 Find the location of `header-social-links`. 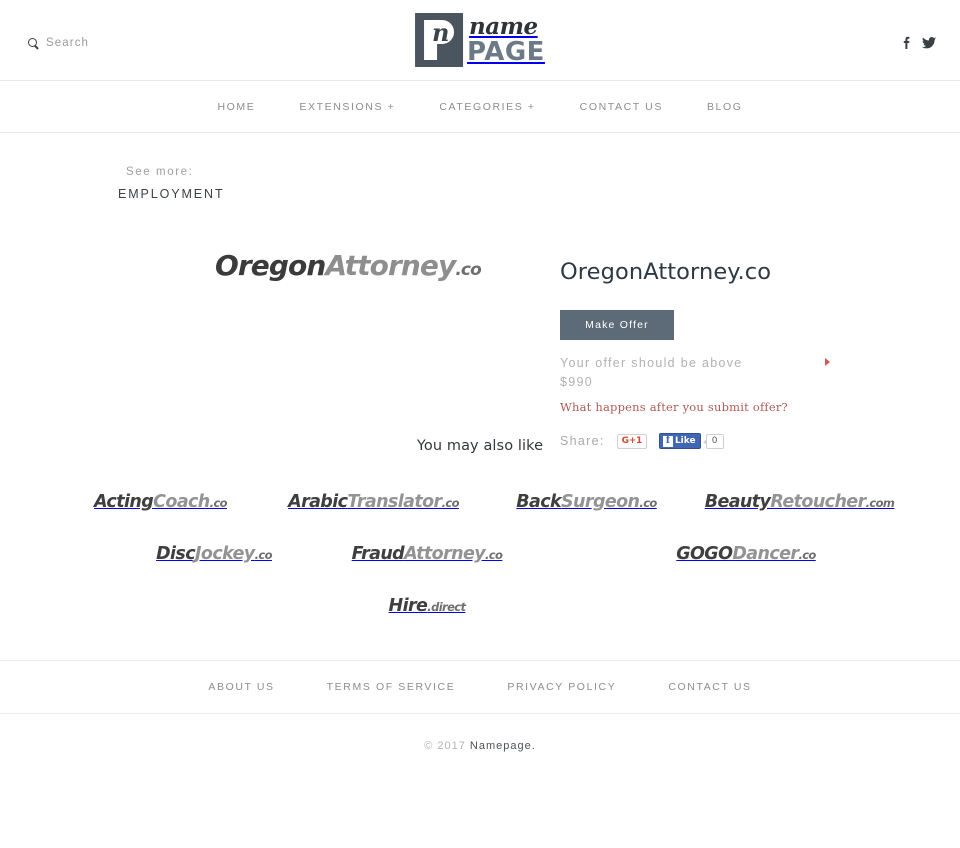

header-social-links is located at coordinates (919, 42).